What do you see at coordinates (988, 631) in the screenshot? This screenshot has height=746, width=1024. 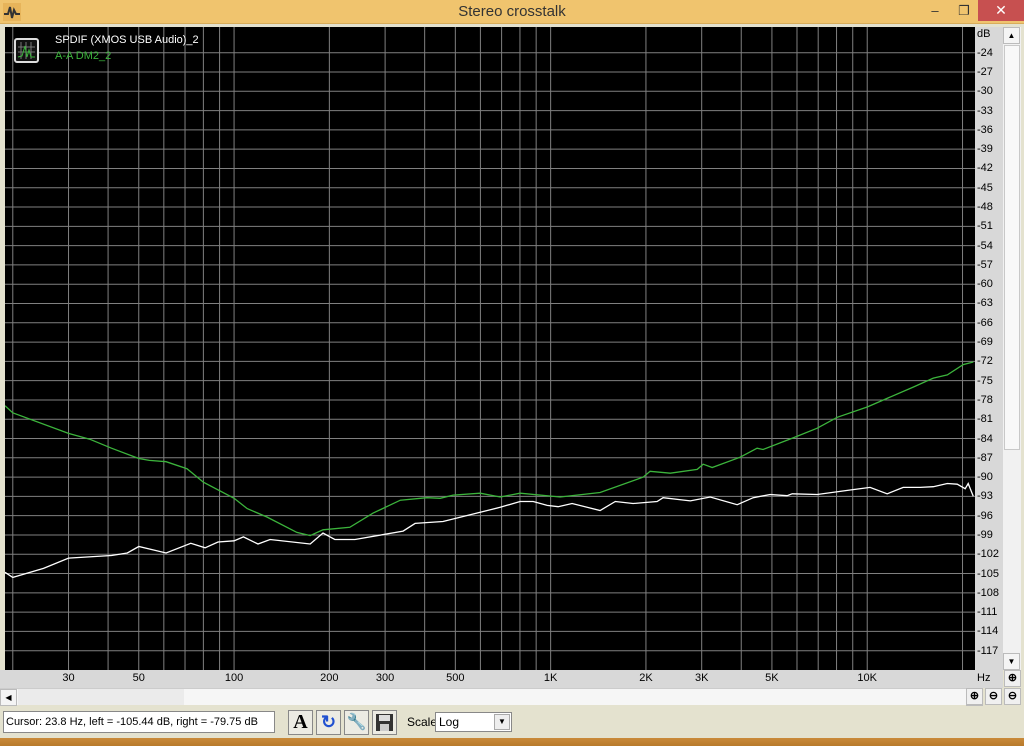 I see `y-tick-label: -114` at bounding box center [988, 631].